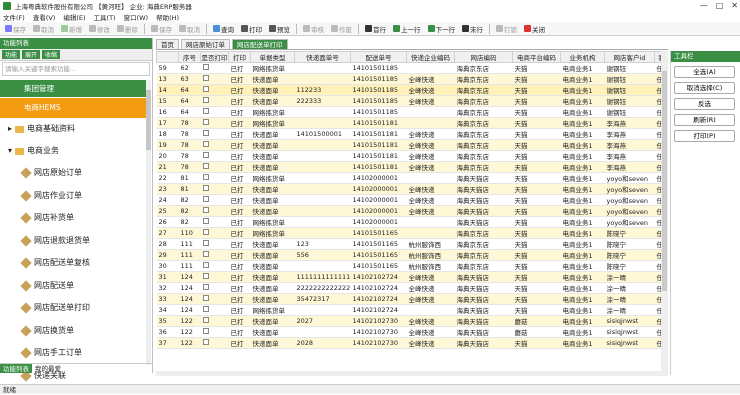  Describe the element at coordinates (189, 28) in the screenshot. I see `toolbar-button-6: 取消` at that location.